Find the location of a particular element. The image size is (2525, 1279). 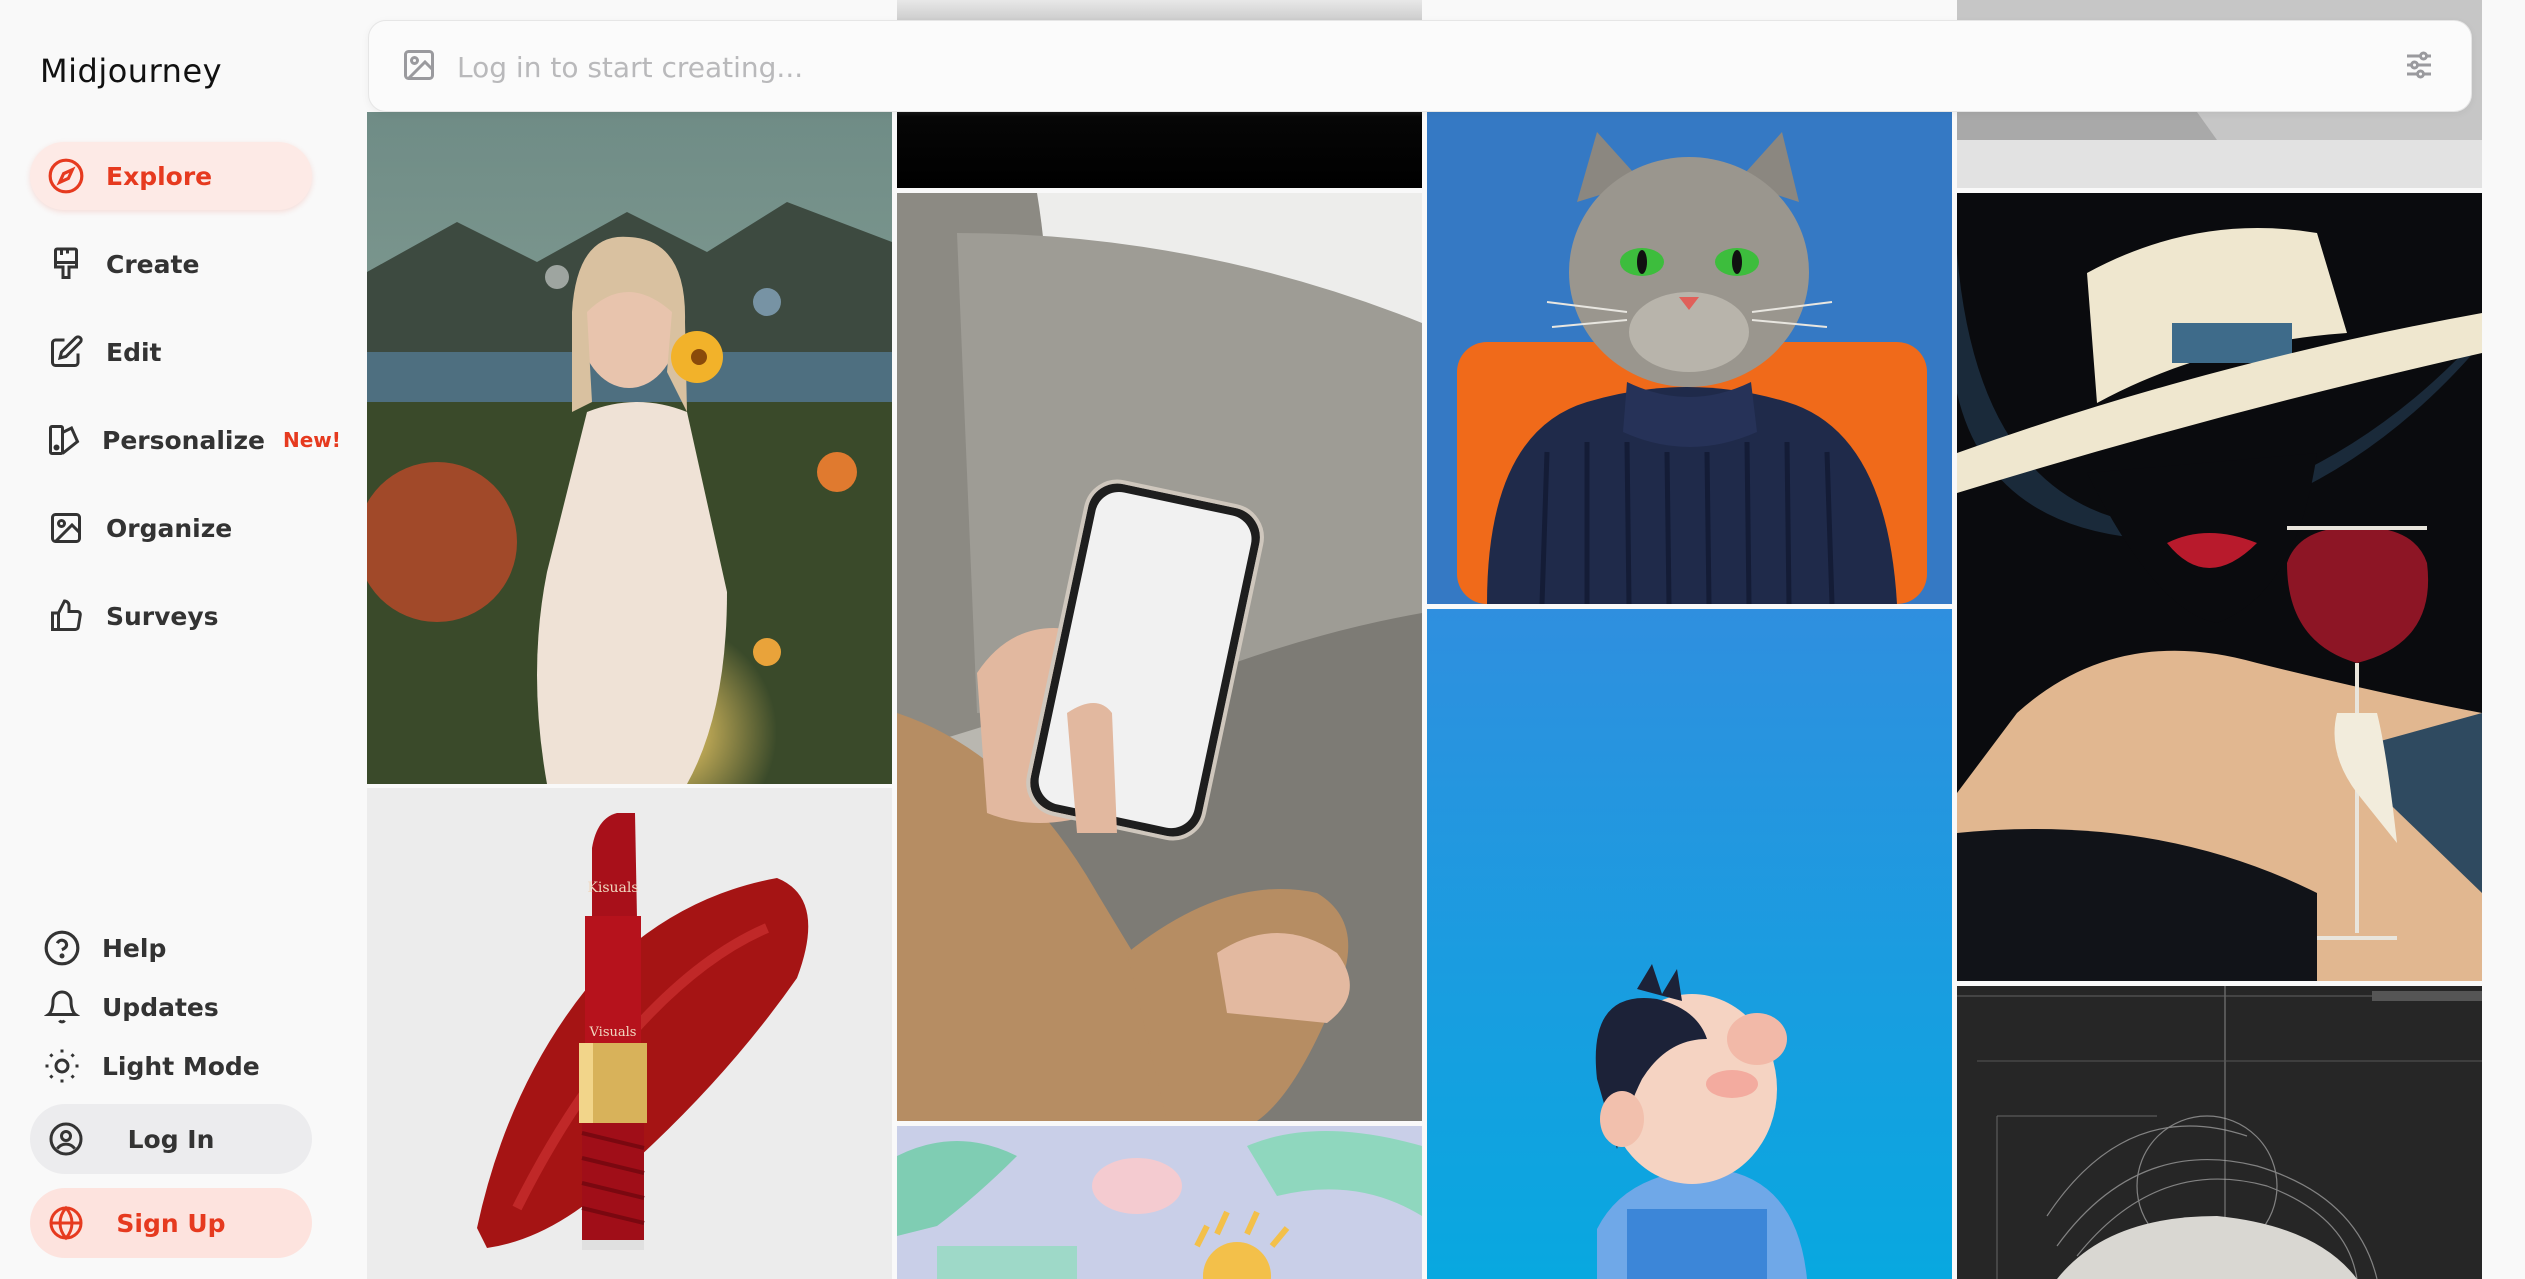

signup-button: Sign Up is located at coordinates (171, 1223).